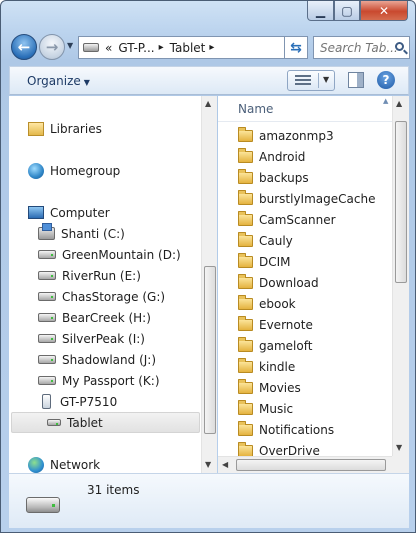  What do you see at coordinates (286, 429) in the screenshot?
I see `folder-item: Notifications` at bounding box center [286, 429].